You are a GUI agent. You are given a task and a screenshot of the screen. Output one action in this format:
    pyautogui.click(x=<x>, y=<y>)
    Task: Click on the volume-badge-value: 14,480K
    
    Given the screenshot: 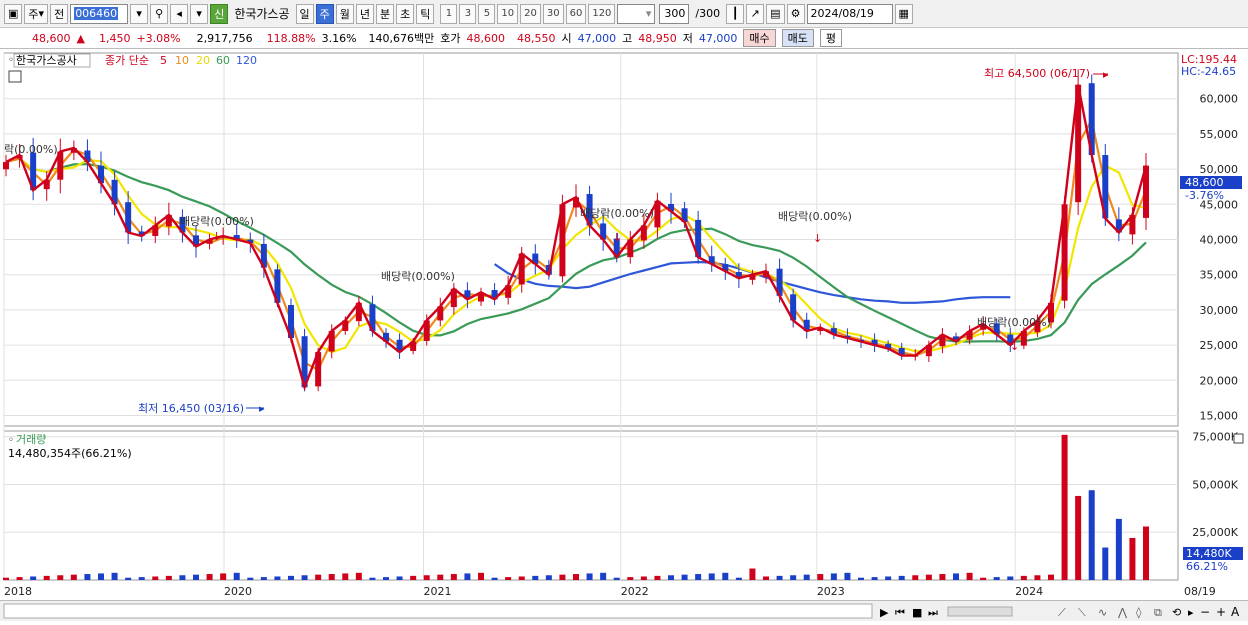 What is the action you would take?
    pyautogui.click(x=1209, y=553)
    